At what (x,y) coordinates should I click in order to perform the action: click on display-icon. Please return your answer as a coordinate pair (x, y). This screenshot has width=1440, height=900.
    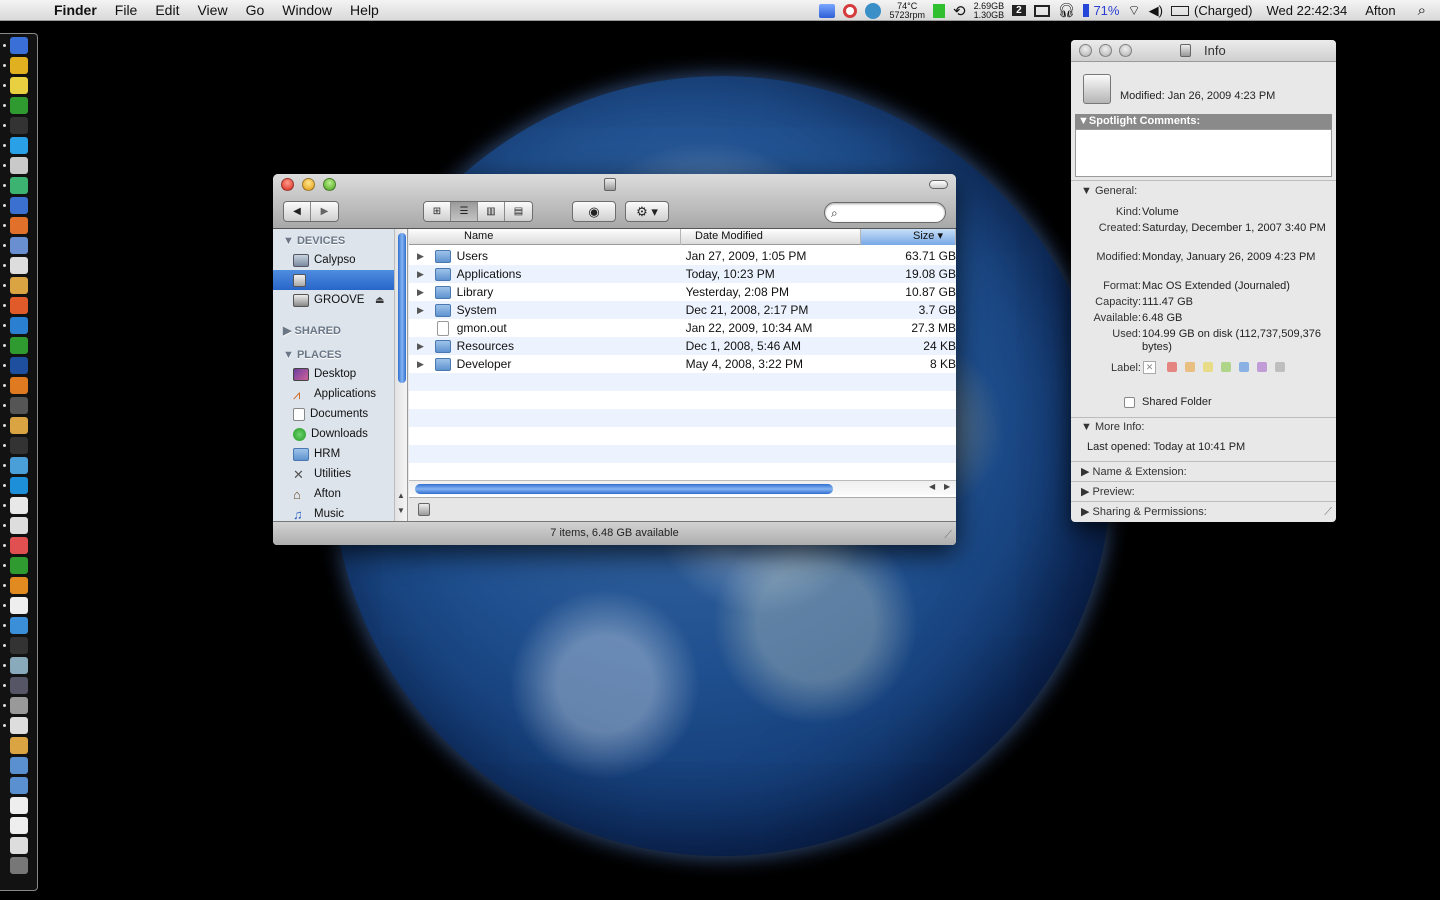
    Looking at the image, I should click on (1041, 10).